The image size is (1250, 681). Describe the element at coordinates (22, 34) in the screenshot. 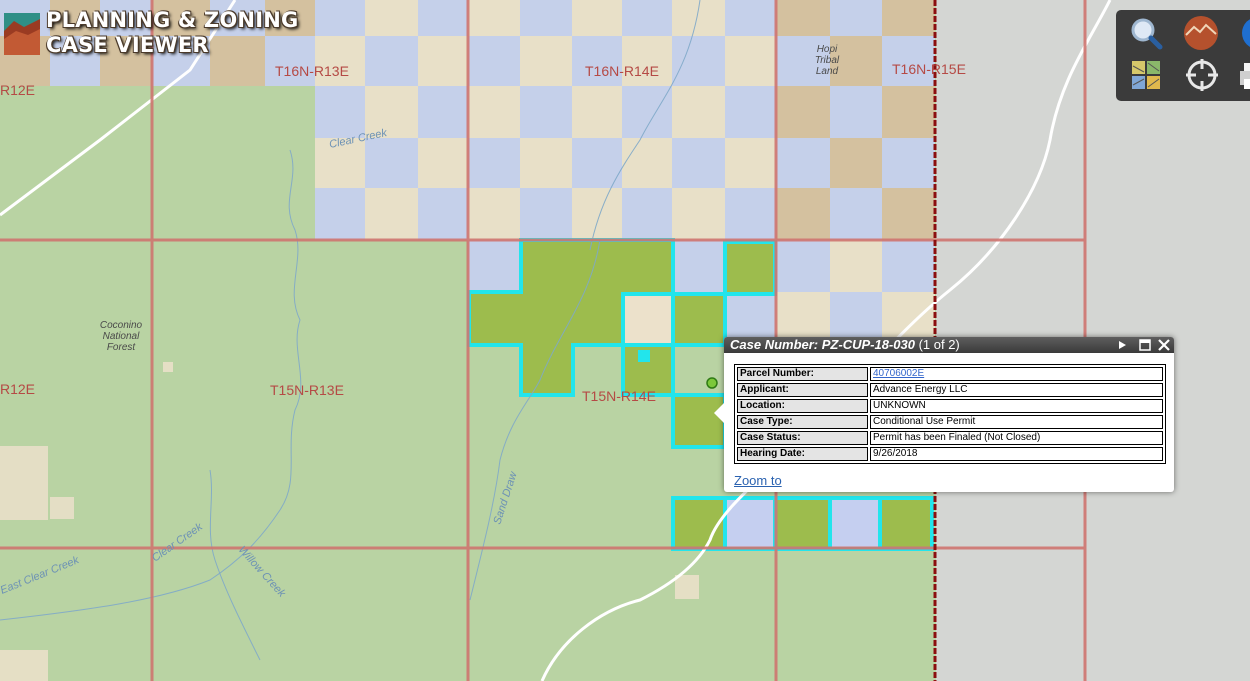

I see `county-logo-icon` at that location.